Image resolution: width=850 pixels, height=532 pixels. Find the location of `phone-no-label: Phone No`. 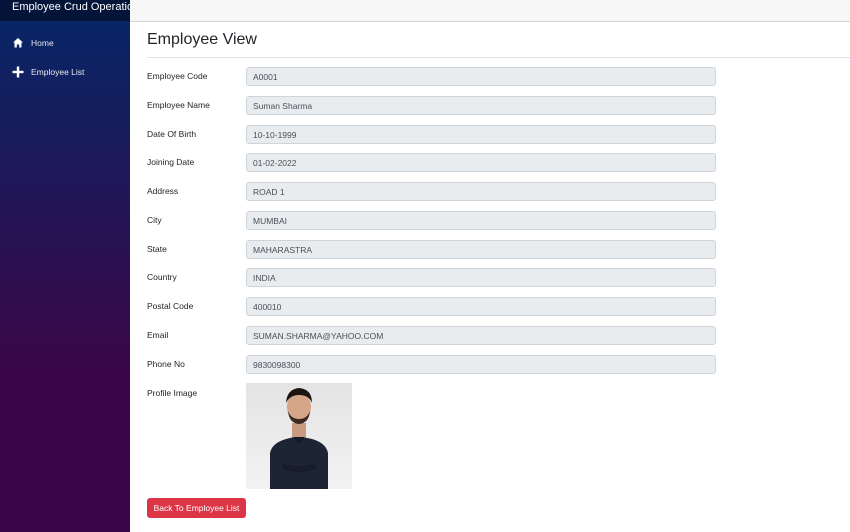

phone-no-label: Phone No is located at coordinates (166, 364).